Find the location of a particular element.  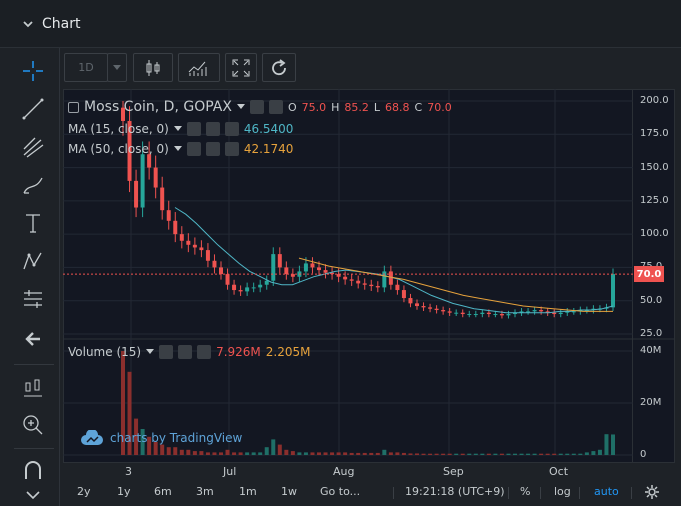

ma15-legend: MA (15, close, 0) 46.5400 is located at coordinates (180, 129).